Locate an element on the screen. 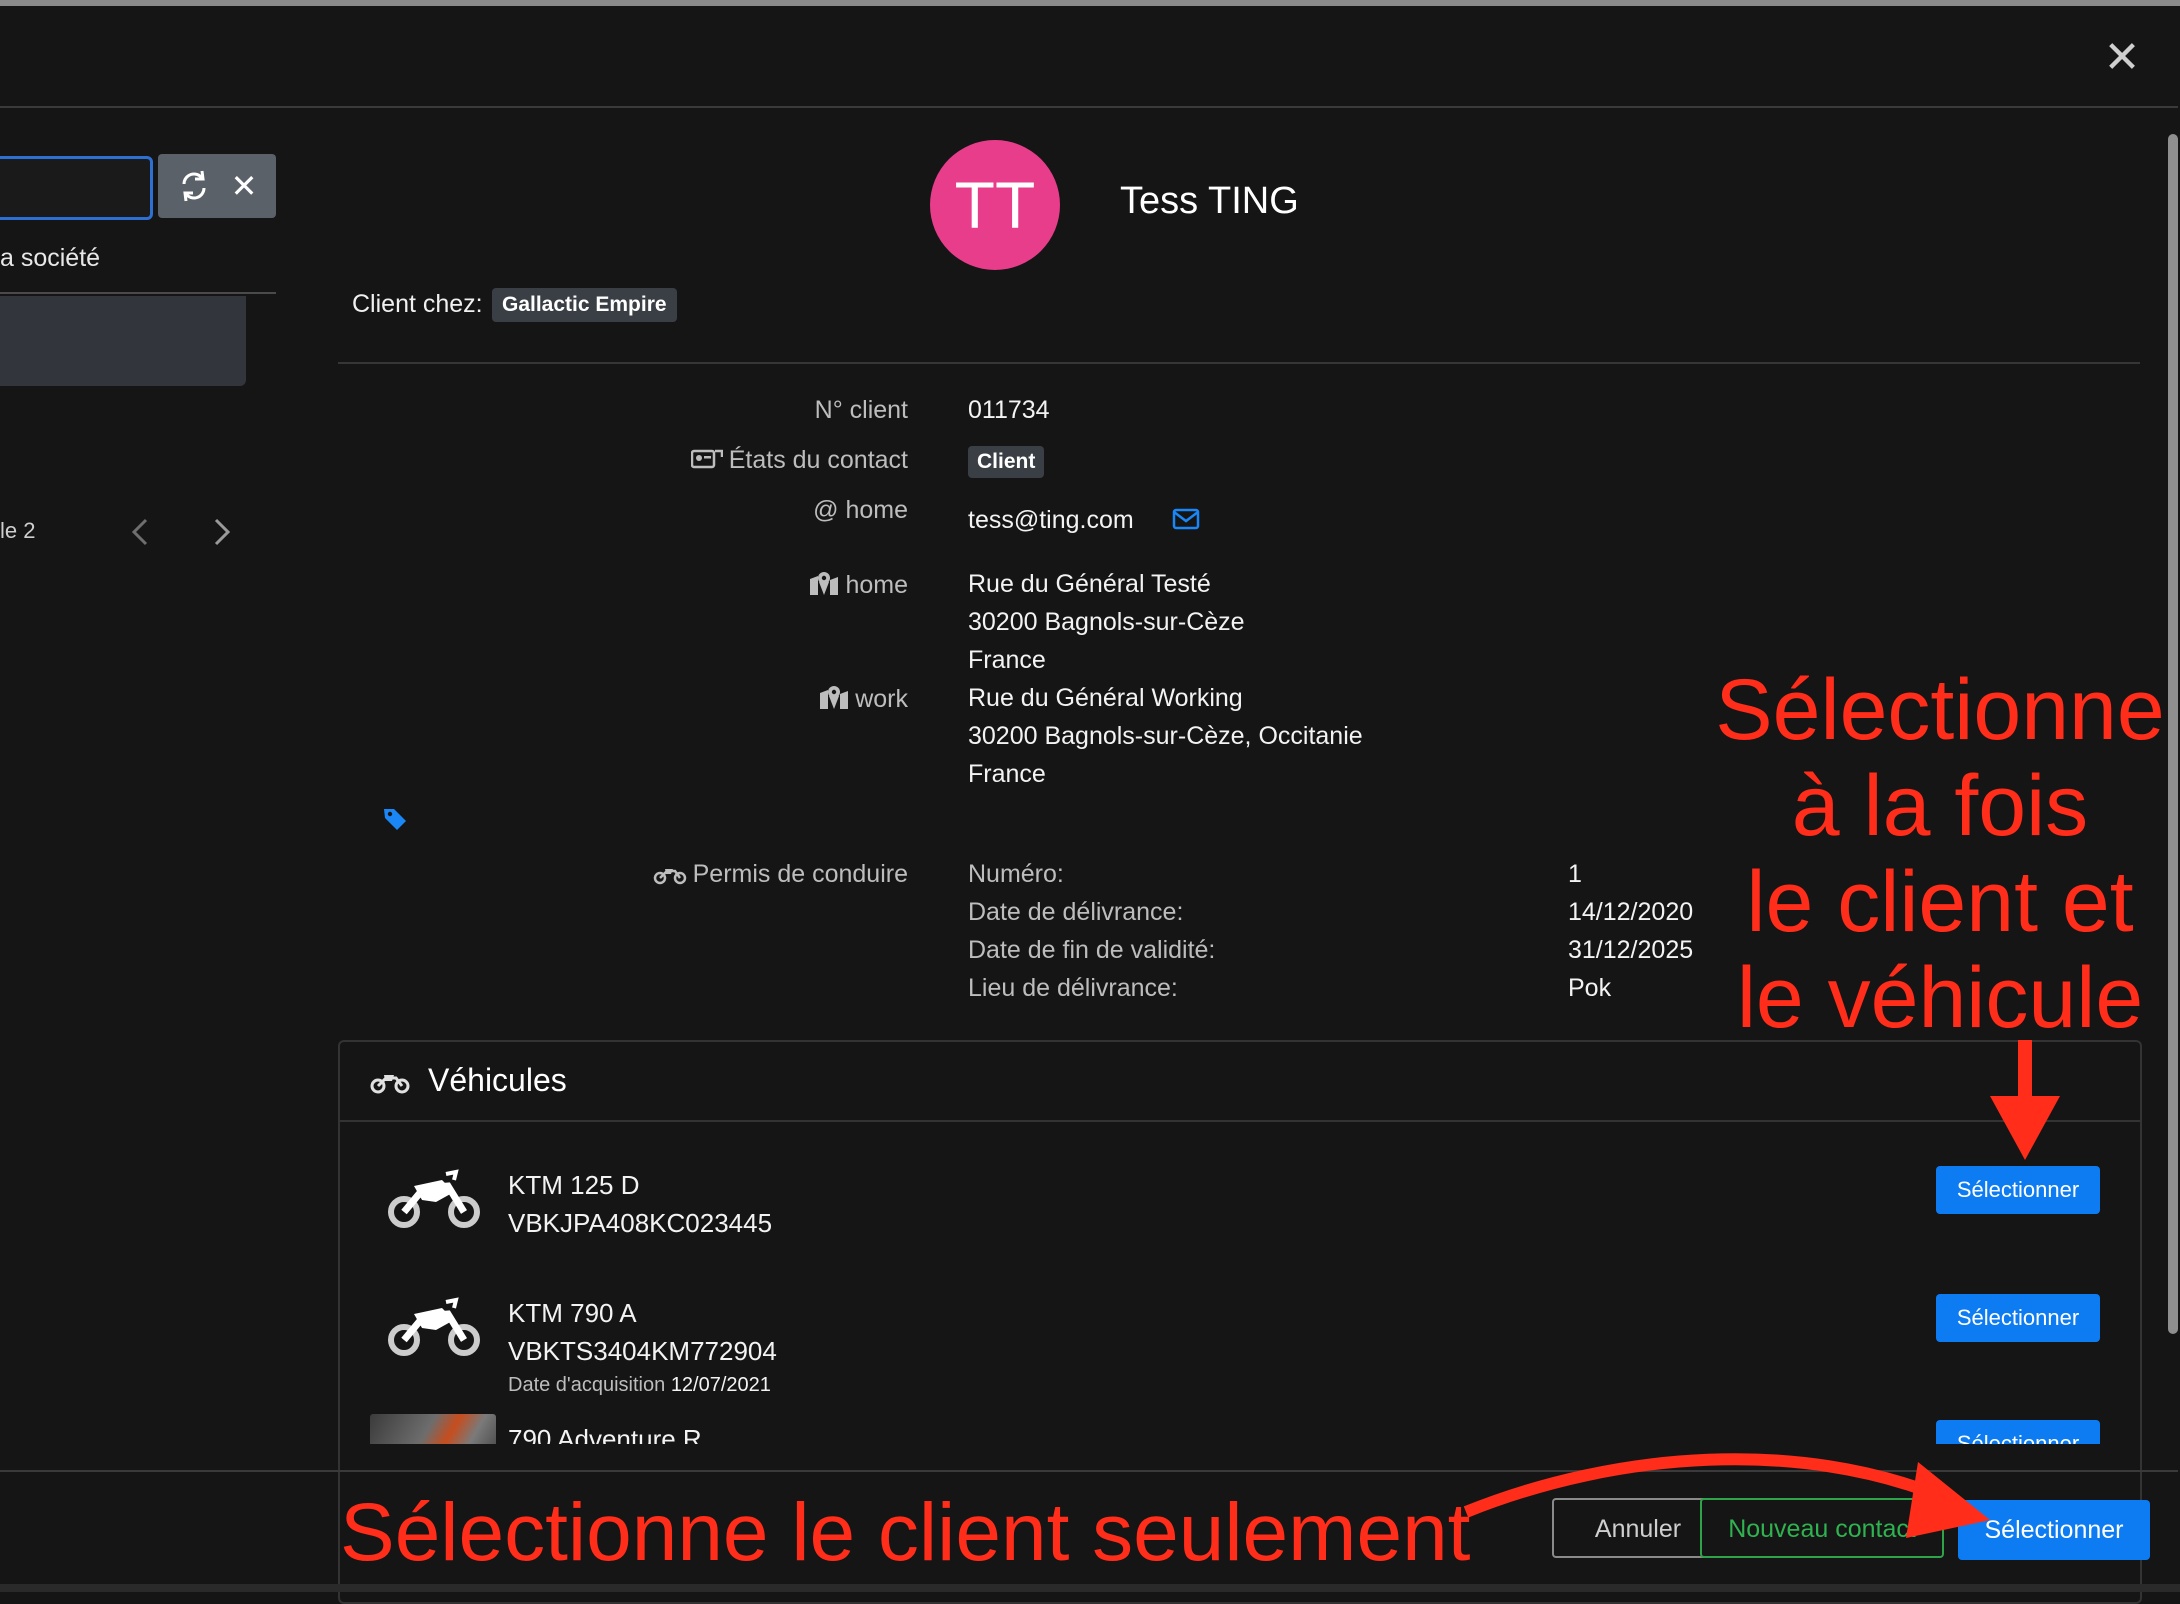 This screenshot has height=1604, width=2180. refresh-icon is located at coordinates (194, 186).